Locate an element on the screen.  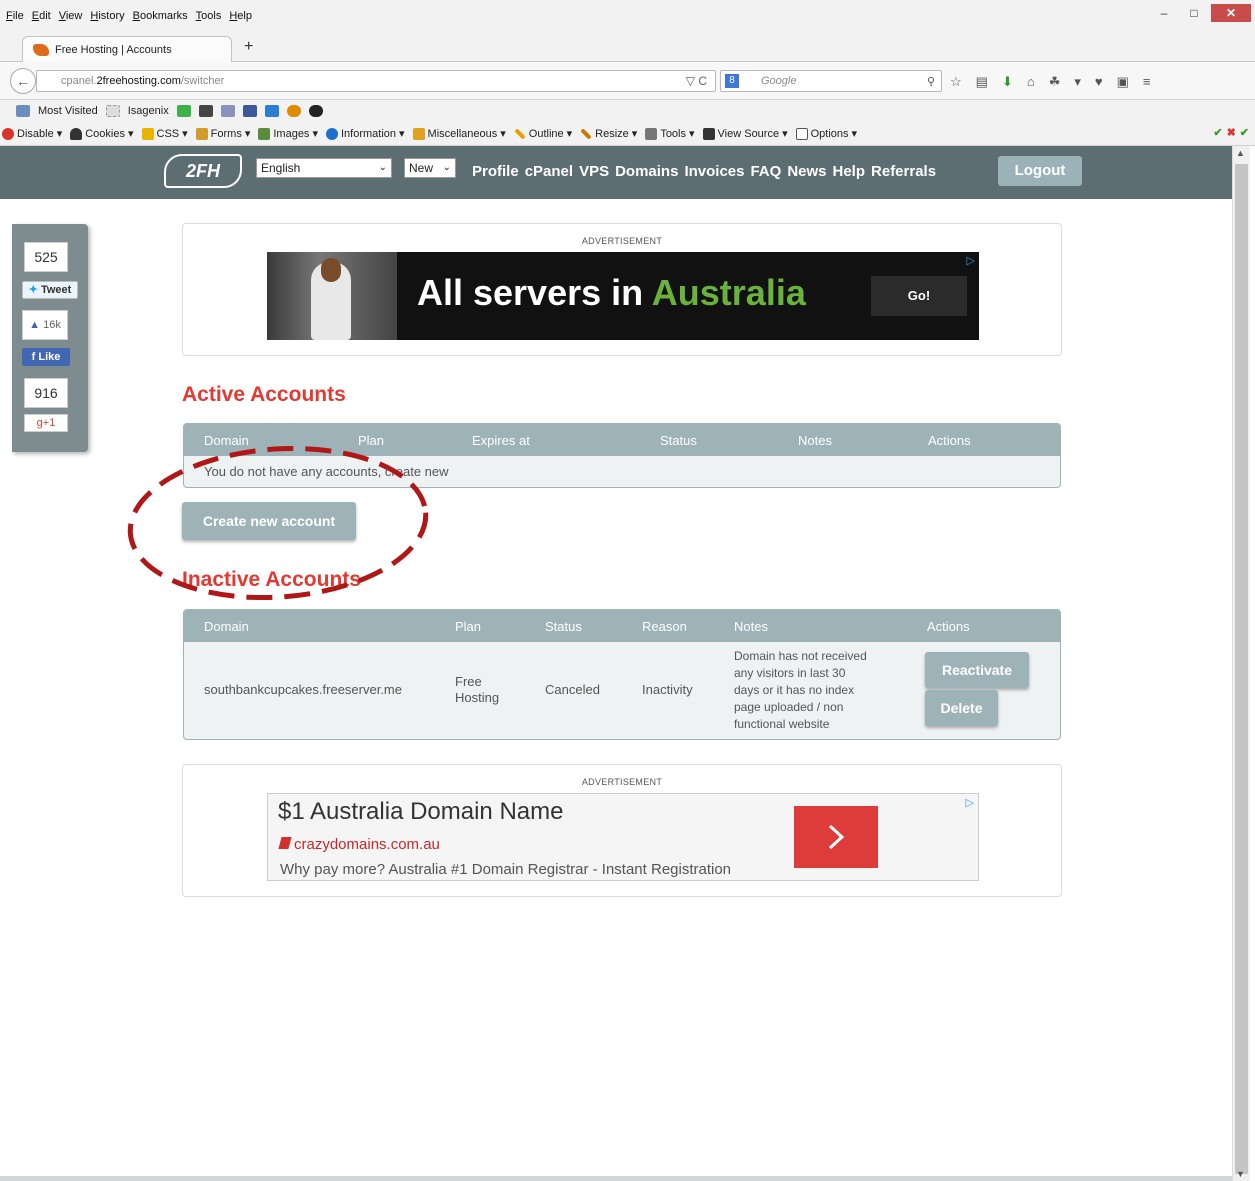
facebook-icon is located at coordinates (249, 111).